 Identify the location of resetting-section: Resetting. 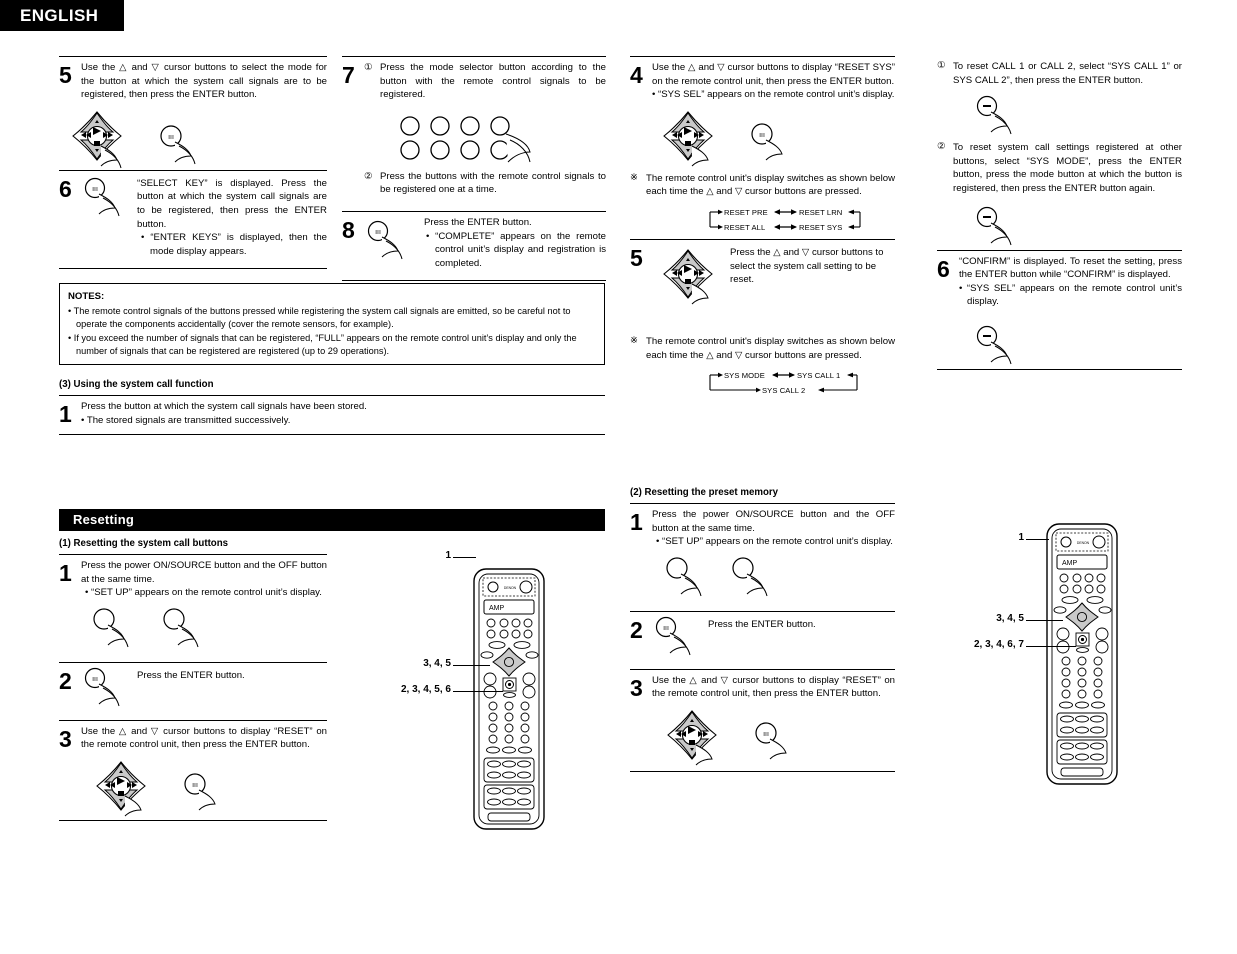
(332, 520).